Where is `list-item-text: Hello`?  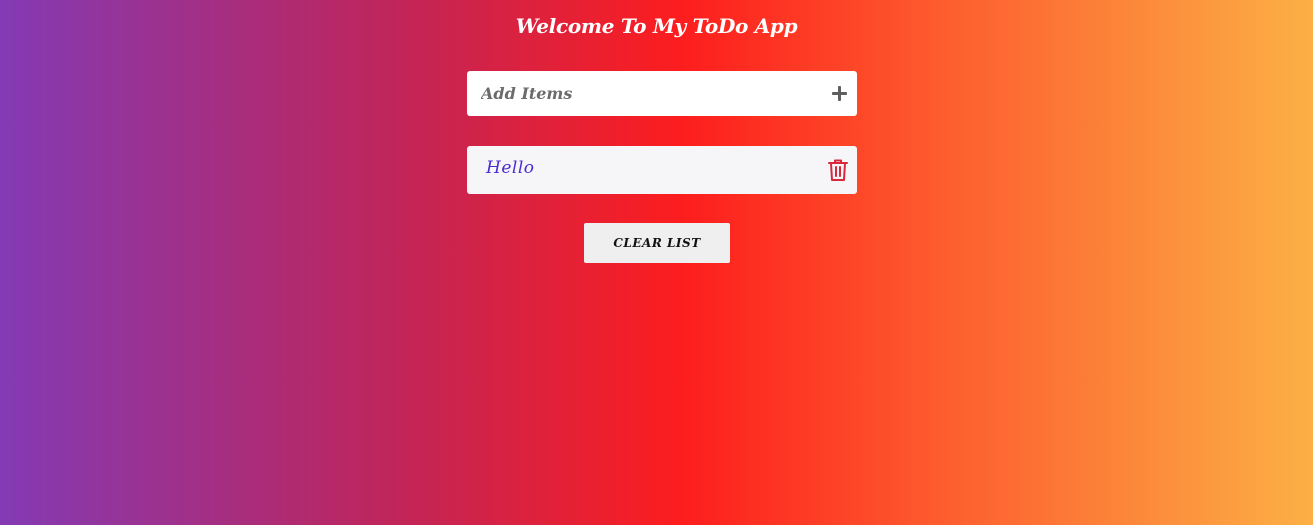
list-item-text: Hello is located at coordinates (510, 168).